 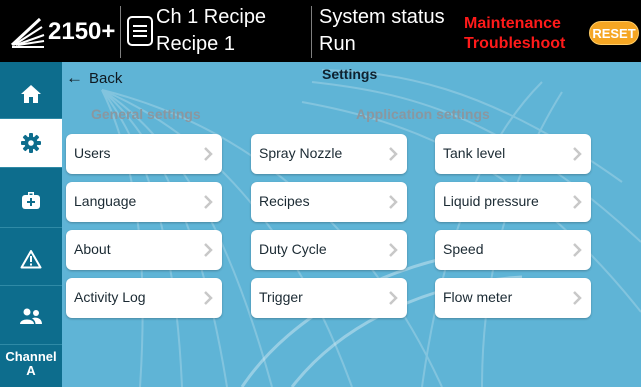 I want to click on reset-button: RESET, so click(x=614, y=33).